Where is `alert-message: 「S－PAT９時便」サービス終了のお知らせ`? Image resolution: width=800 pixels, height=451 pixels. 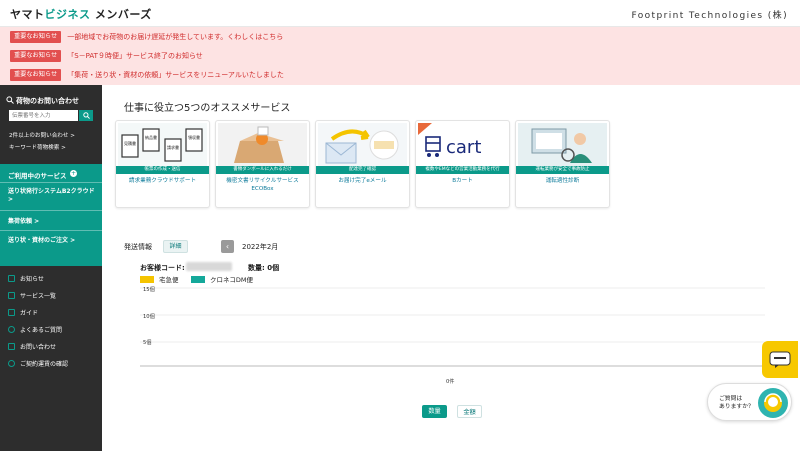 alert-message: 「S－PAT９時便」サービス終了のお知らせ is located at coordinates (135, 56).